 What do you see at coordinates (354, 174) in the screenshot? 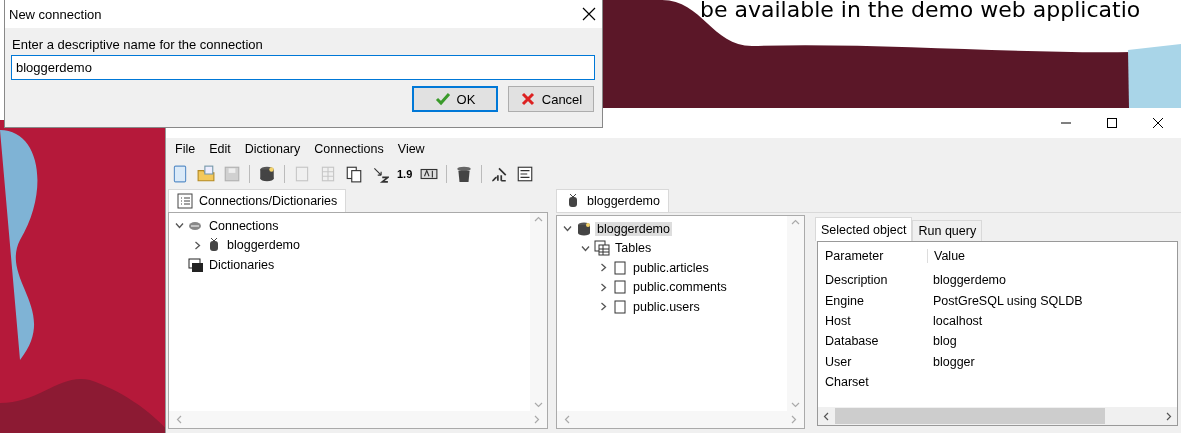
I see `copy-icon` at bounding box center [354, 174].